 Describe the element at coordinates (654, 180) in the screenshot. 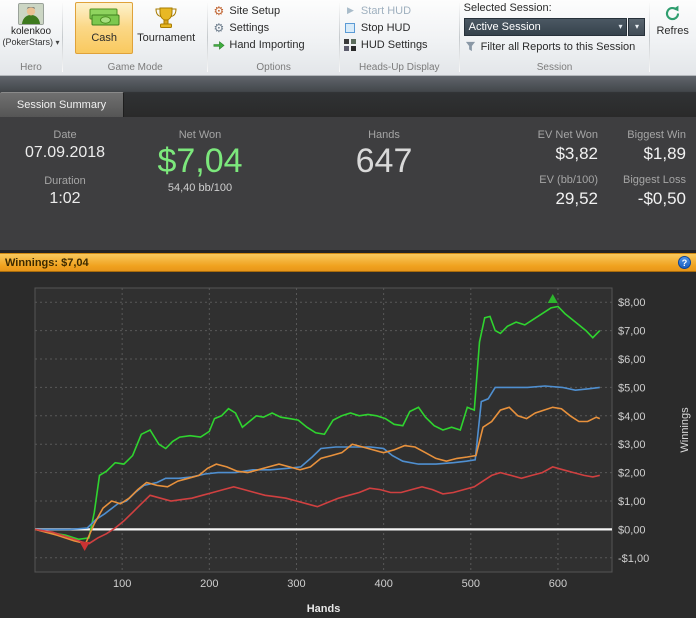

I see `biggest-loss-label: Biggest Loss` at that location.